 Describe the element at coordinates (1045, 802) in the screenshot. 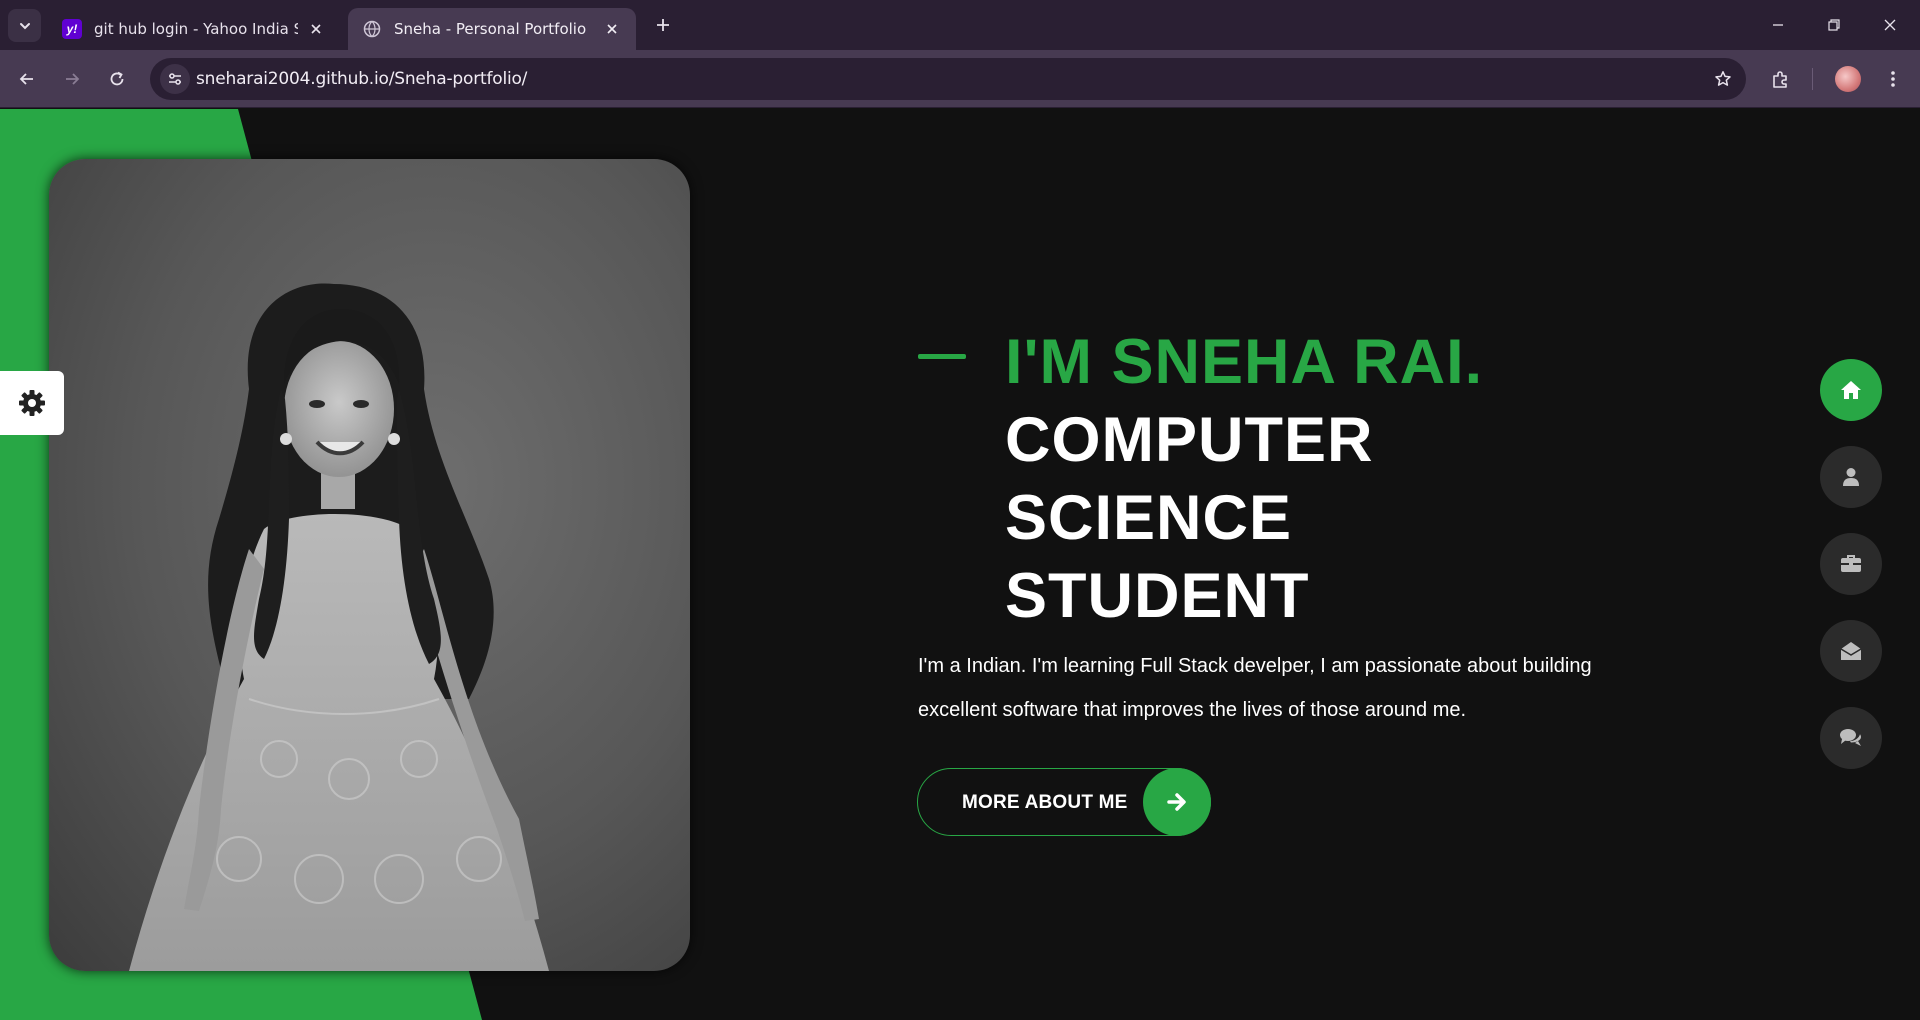

I see `more-about-me-label: MORE ABOUT ME` at that location.